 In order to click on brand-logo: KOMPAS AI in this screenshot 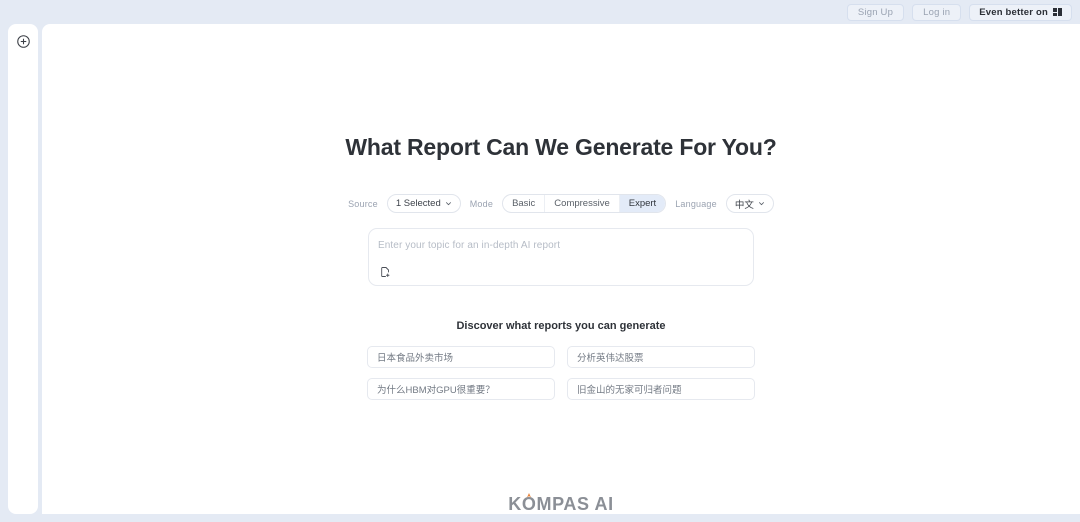, I will do `click(561, 503)`.